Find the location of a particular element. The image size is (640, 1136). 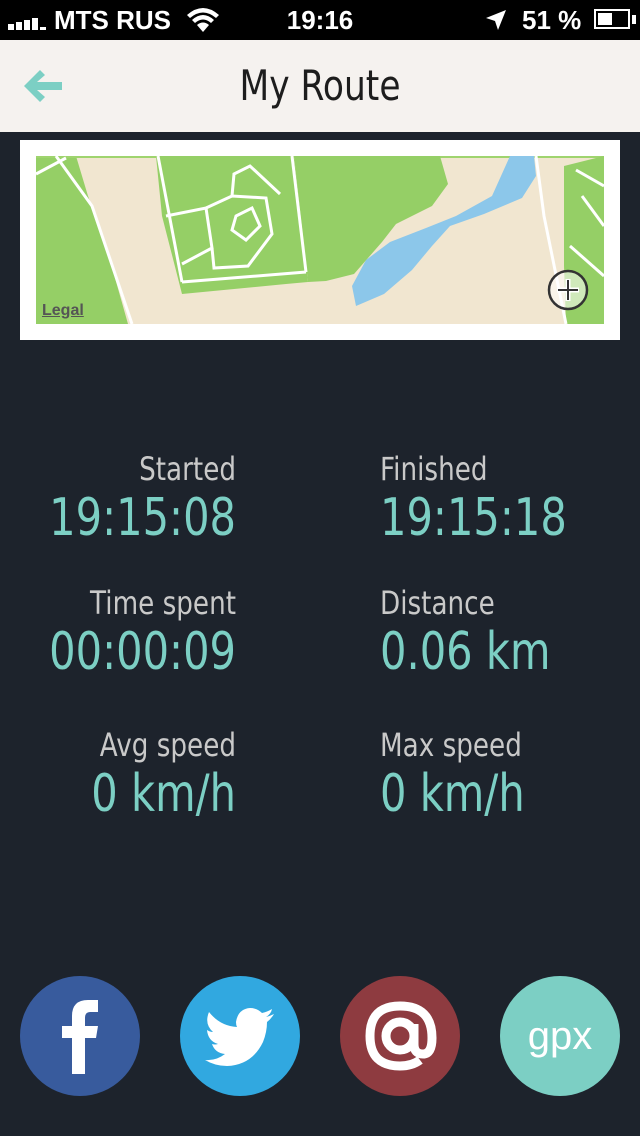

route-map: Legal is located at coordinates (320, 240).